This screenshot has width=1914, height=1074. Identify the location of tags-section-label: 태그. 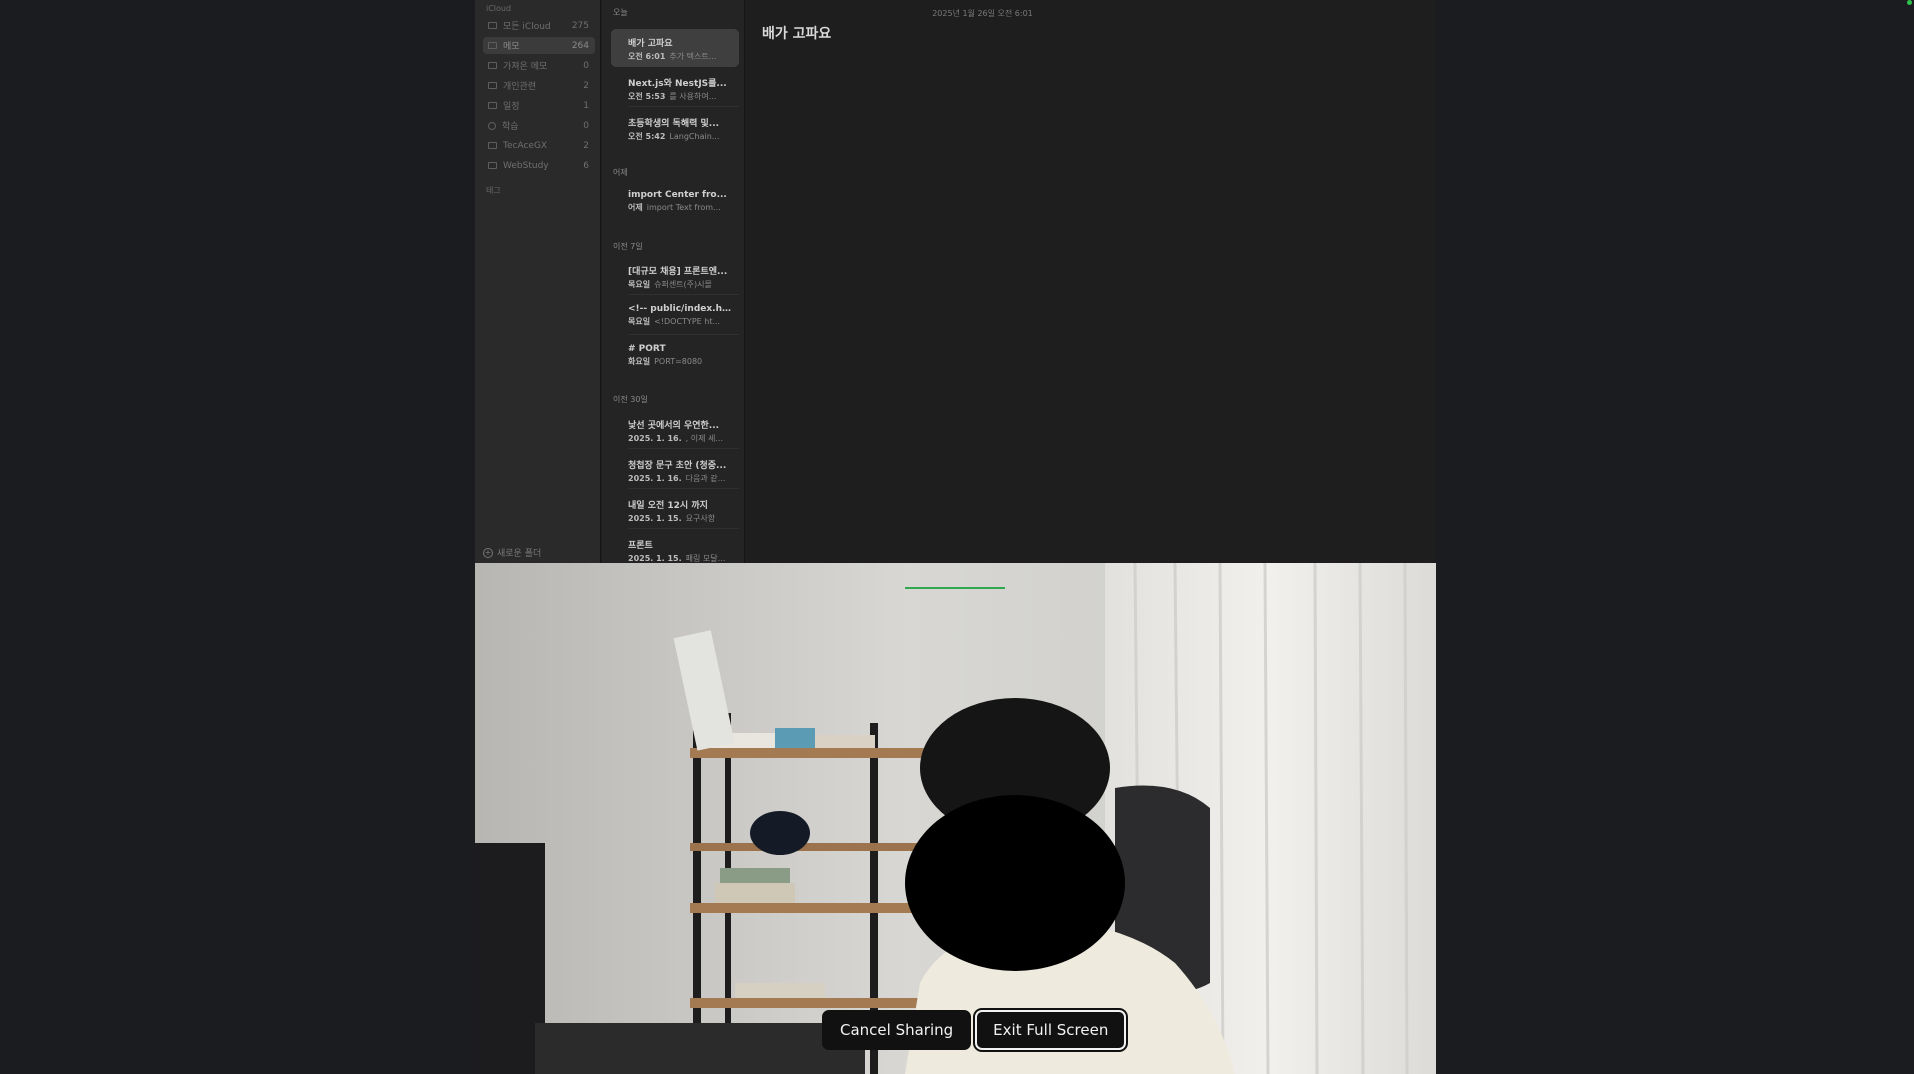
(493, 190).